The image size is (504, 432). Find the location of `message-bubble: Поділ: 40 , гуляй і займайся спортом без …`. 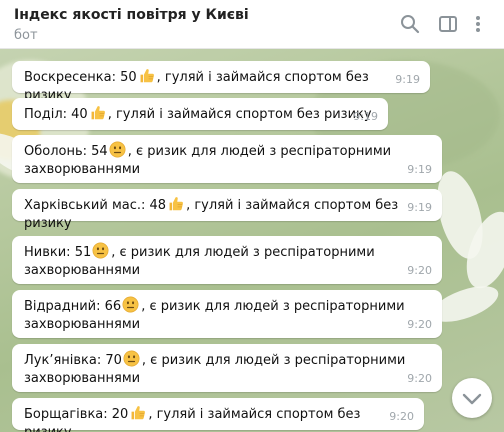

message-bubble: Поділ: 40 , гуляй і займайся спортом без … is located at coordinates (200, 114).